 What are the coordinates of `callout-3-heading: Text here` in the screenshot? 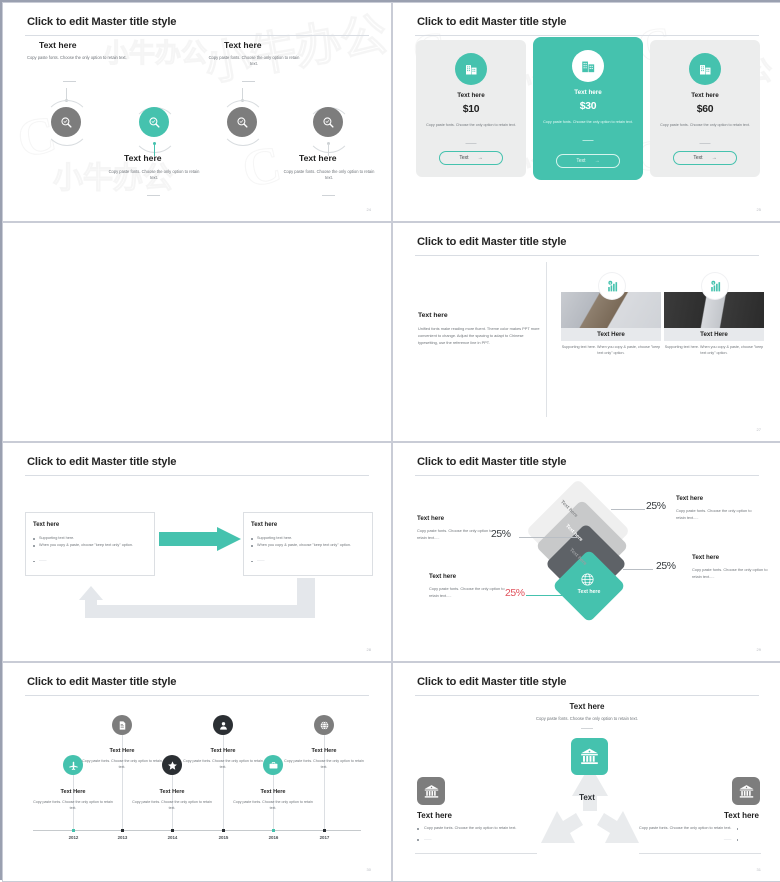 It's located at (706, 557).